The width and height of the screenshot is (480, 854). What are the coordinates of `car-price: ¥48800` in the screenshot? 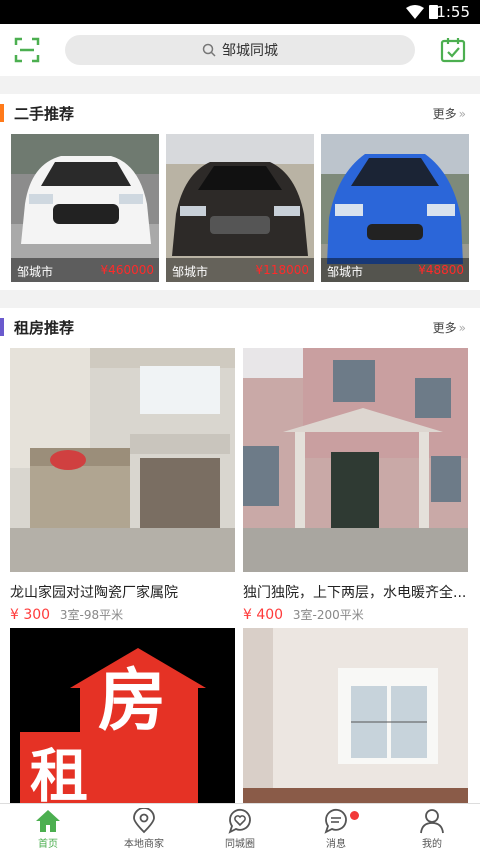 It's located at (441, 270).